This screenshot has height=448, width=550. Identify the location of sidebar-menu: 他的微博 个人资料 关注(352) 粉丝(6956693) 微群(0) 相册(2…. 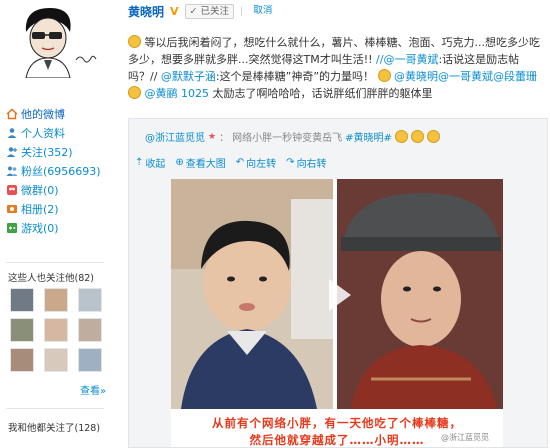
(58, 170).